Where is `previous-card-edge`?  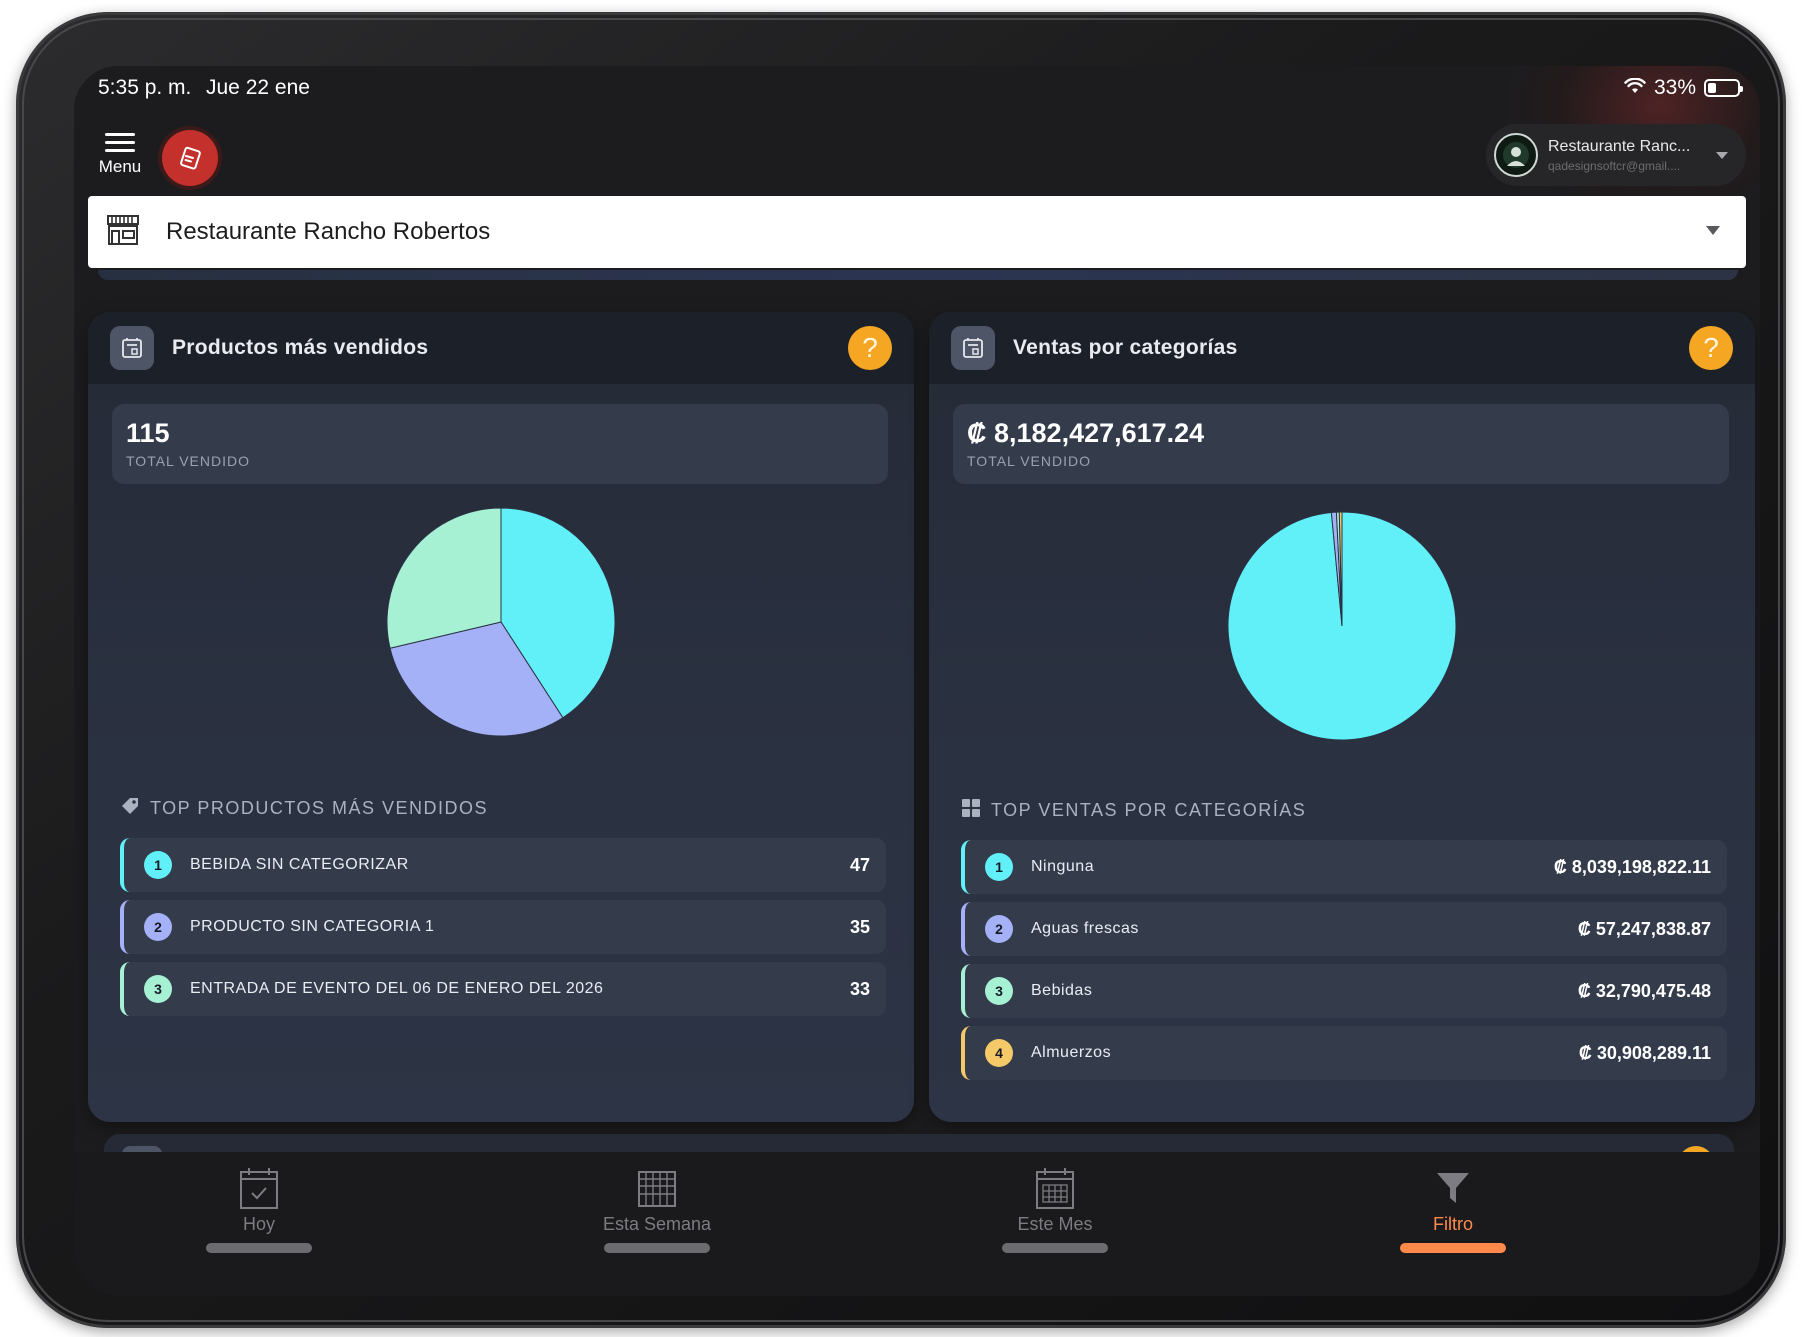
previous-card-edge is located at coordinates (918, 275).